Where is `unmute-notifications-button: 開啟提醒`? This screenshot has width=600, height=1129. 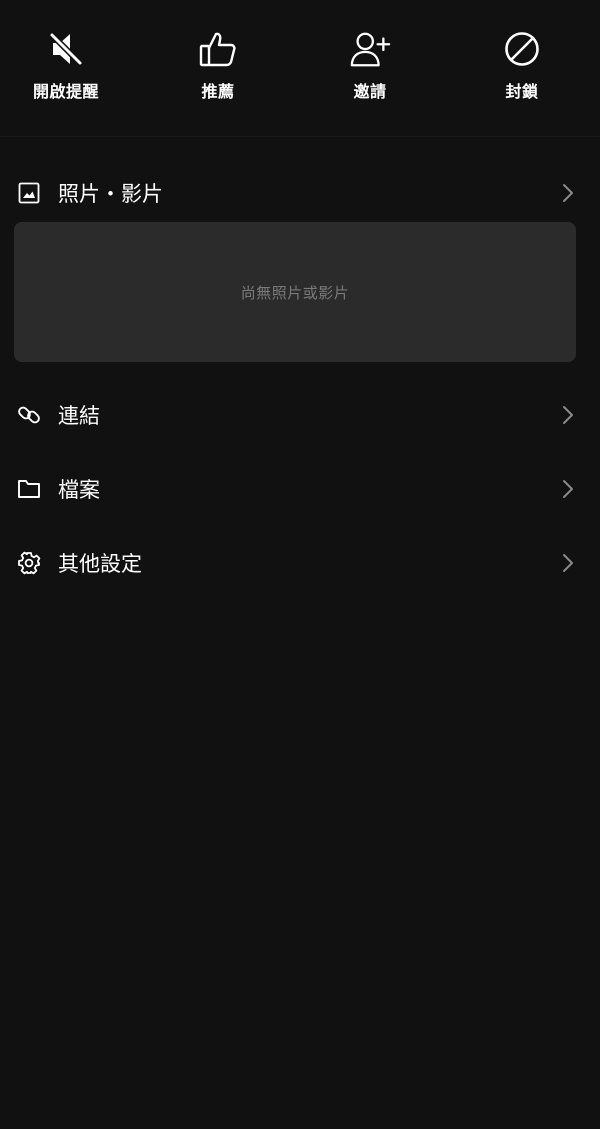 unmute-notifications-button: 開啟提醒 is located at coordinates (71, 68).